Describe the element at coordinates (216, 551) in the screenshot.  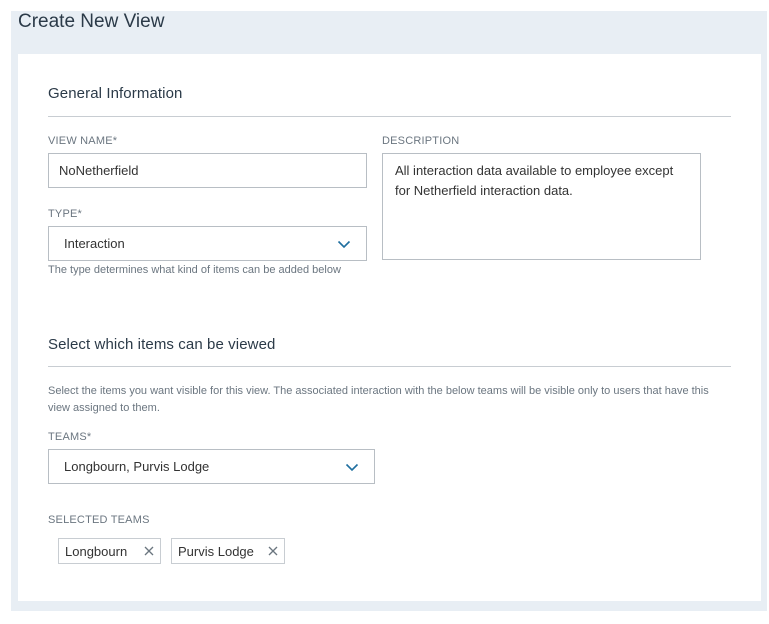
I see `chip-label: Purvis Lodge` at that location.